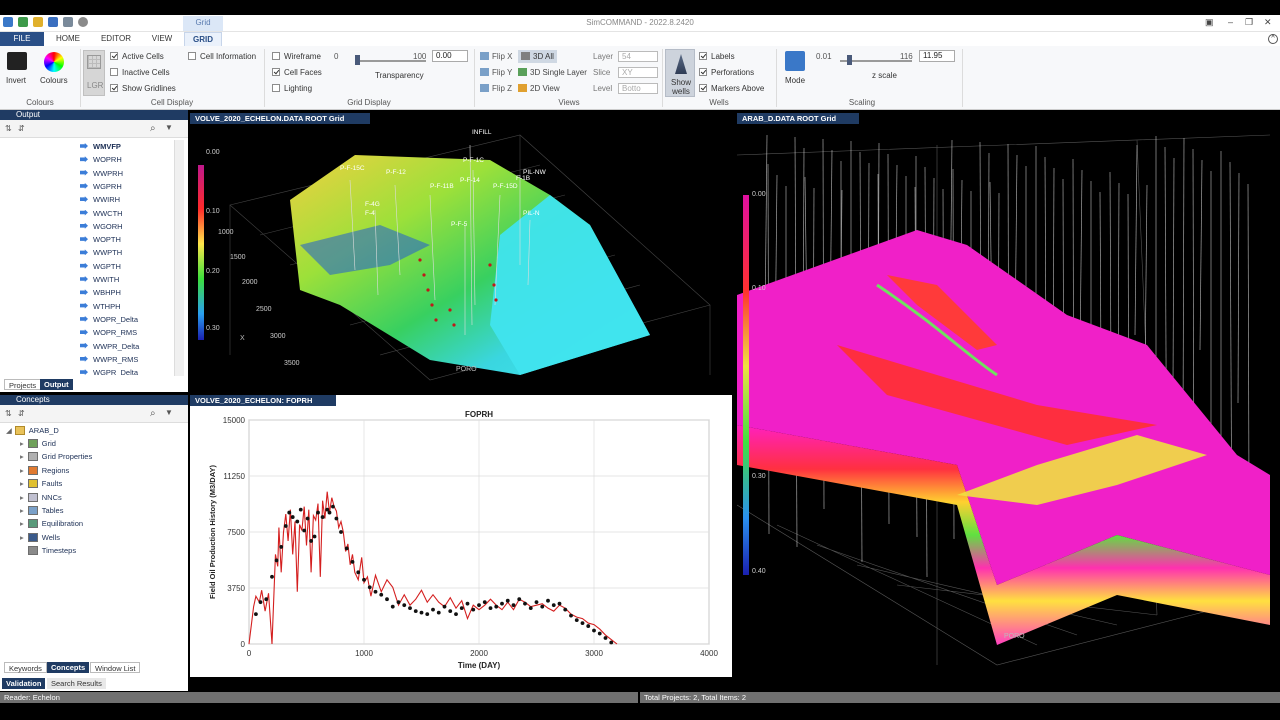  I want to click on tree-item: ▸ Faults, so click(41, 483).